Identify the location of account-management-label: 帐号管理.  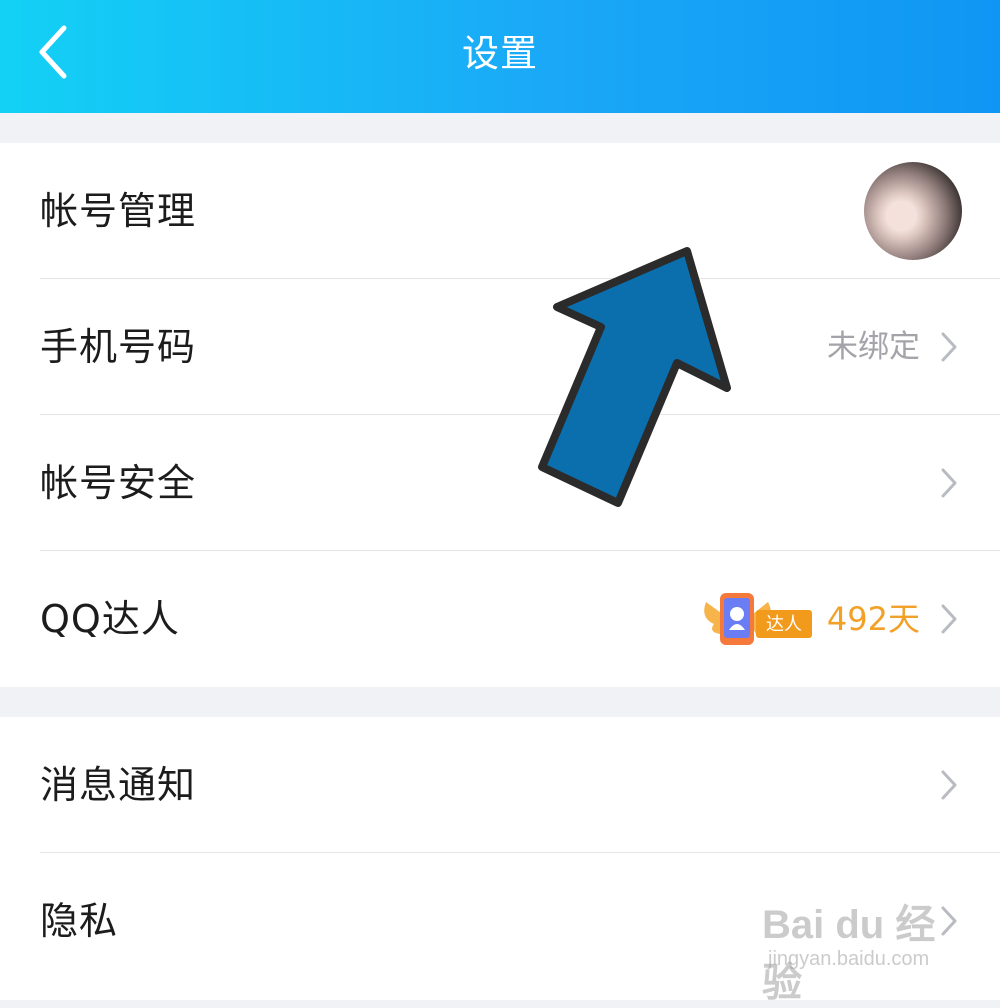
(118, 211).